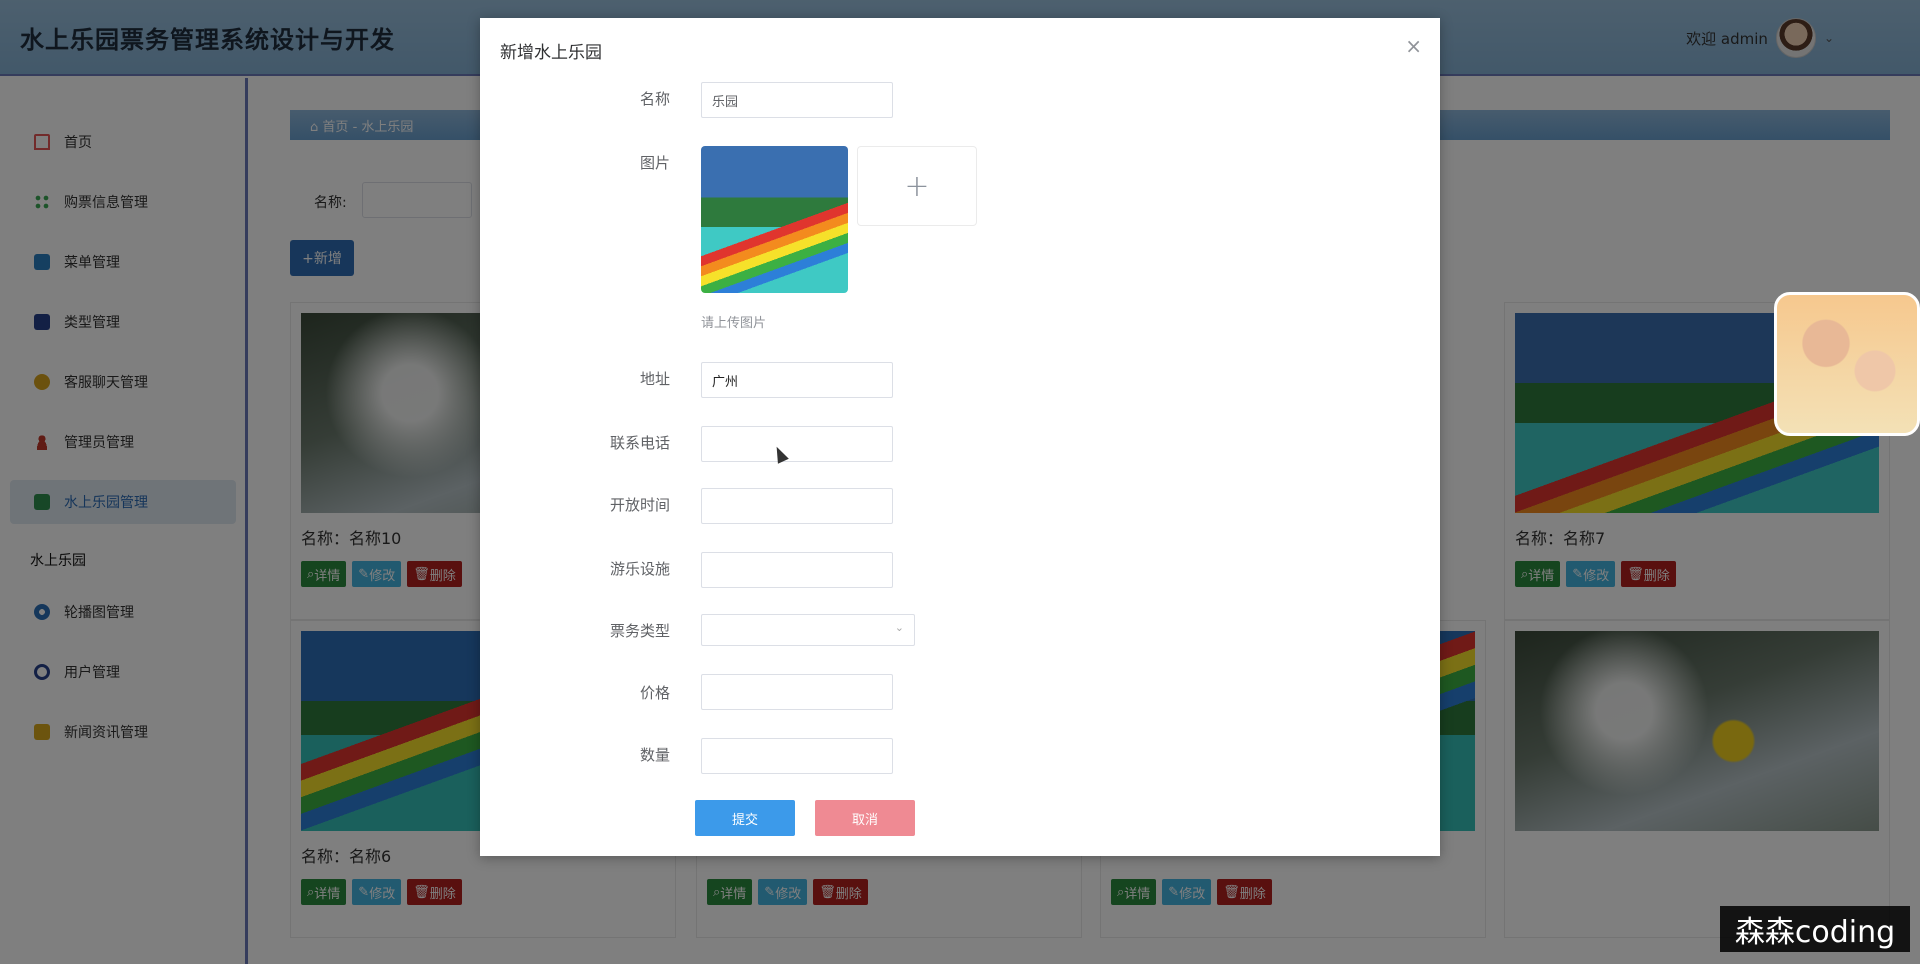  I want to click on facilities-label: 游乐设施, so click(639, 569).